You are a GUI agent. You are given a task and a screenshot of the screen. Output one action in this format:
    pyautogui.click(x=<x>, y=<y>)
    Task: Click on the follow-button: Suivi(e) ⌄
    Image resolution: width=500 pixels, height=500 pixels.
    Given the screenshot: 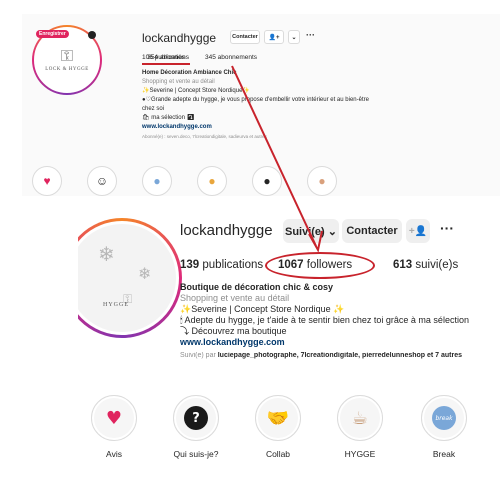 What is the action you would take?
    pyautogui.click(x=311, y=231)
    